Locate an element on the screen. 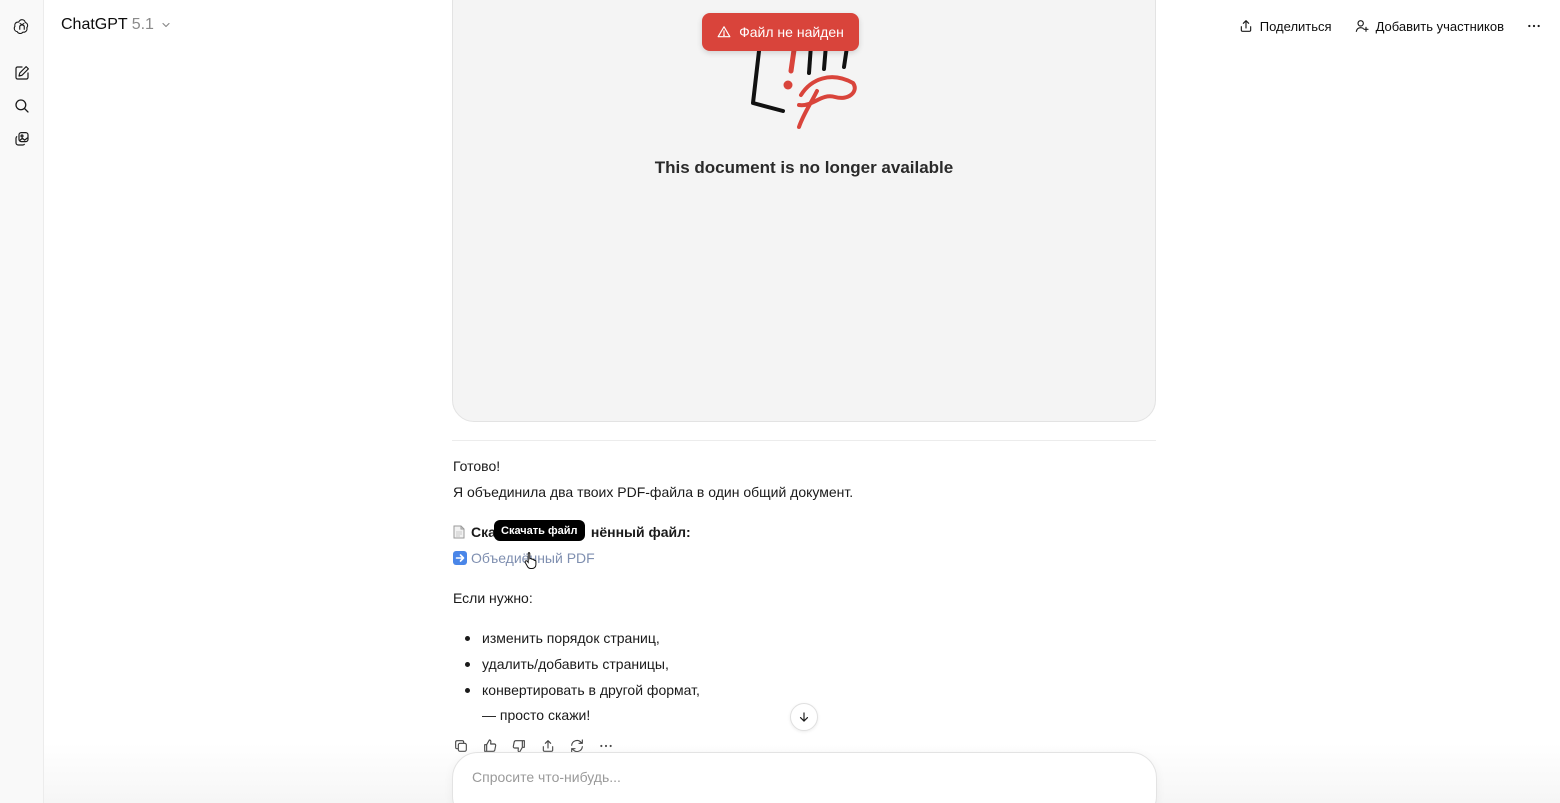 The width and height of the screenshot is (1560, 803). if-needed-text: Если нужно: is located at coordinates (493, 598).